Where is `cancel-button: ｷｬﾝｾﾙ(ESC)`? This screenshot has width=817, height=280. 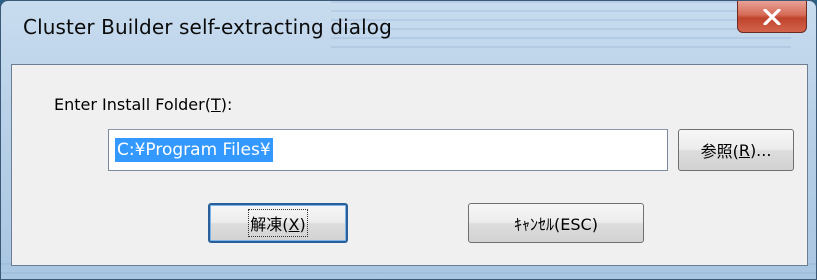 cancel-button: ｷｬﾝｾﾙ(ESC) is located at coordinates (556, 223).